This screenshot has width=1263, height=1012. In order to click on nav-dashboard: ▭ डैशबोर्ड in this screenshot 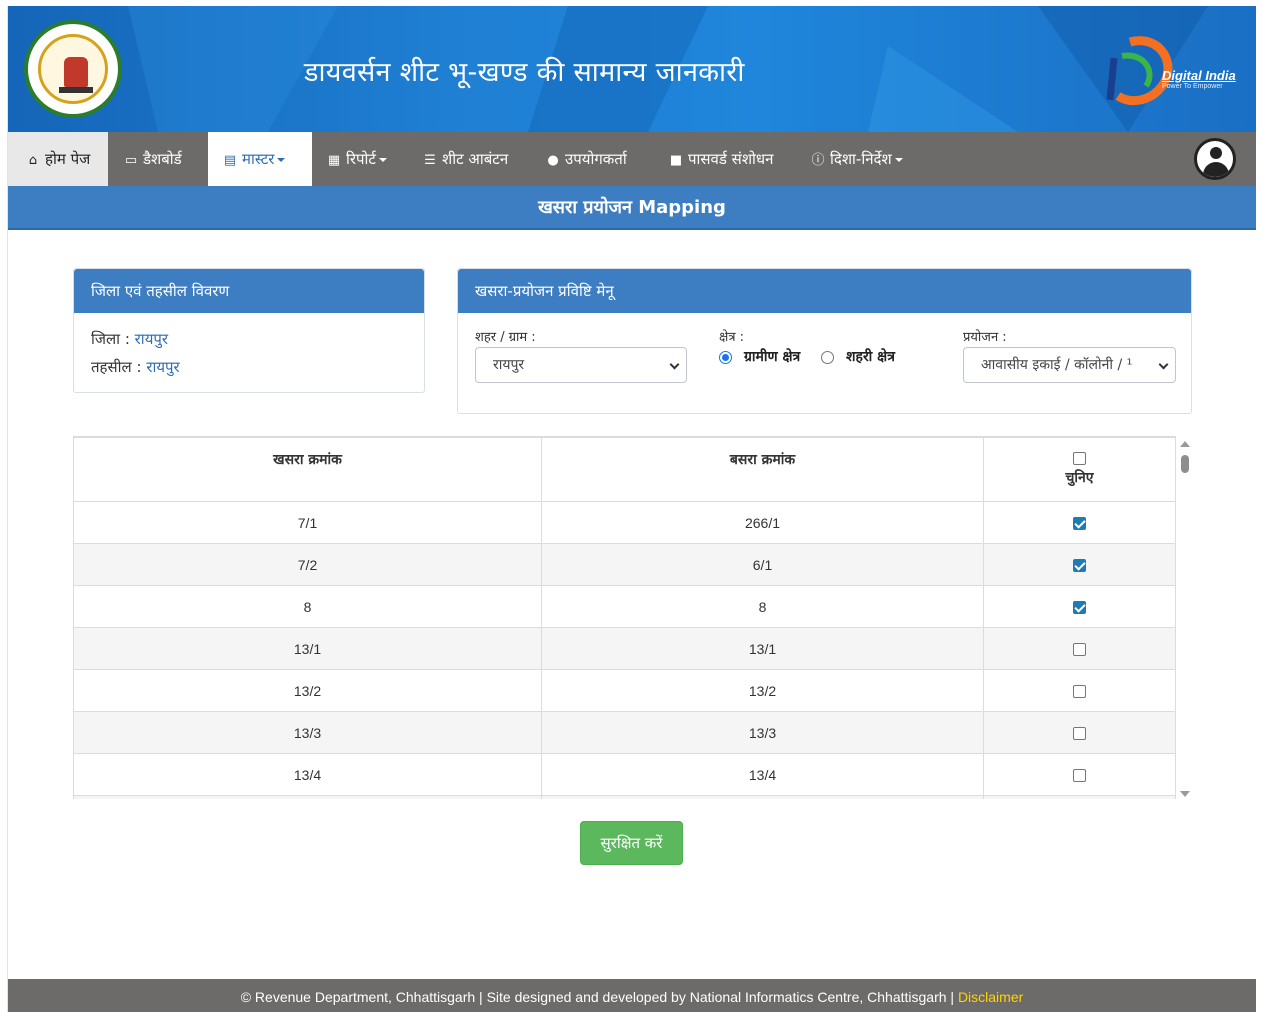, I will do `click(152, 159)`.